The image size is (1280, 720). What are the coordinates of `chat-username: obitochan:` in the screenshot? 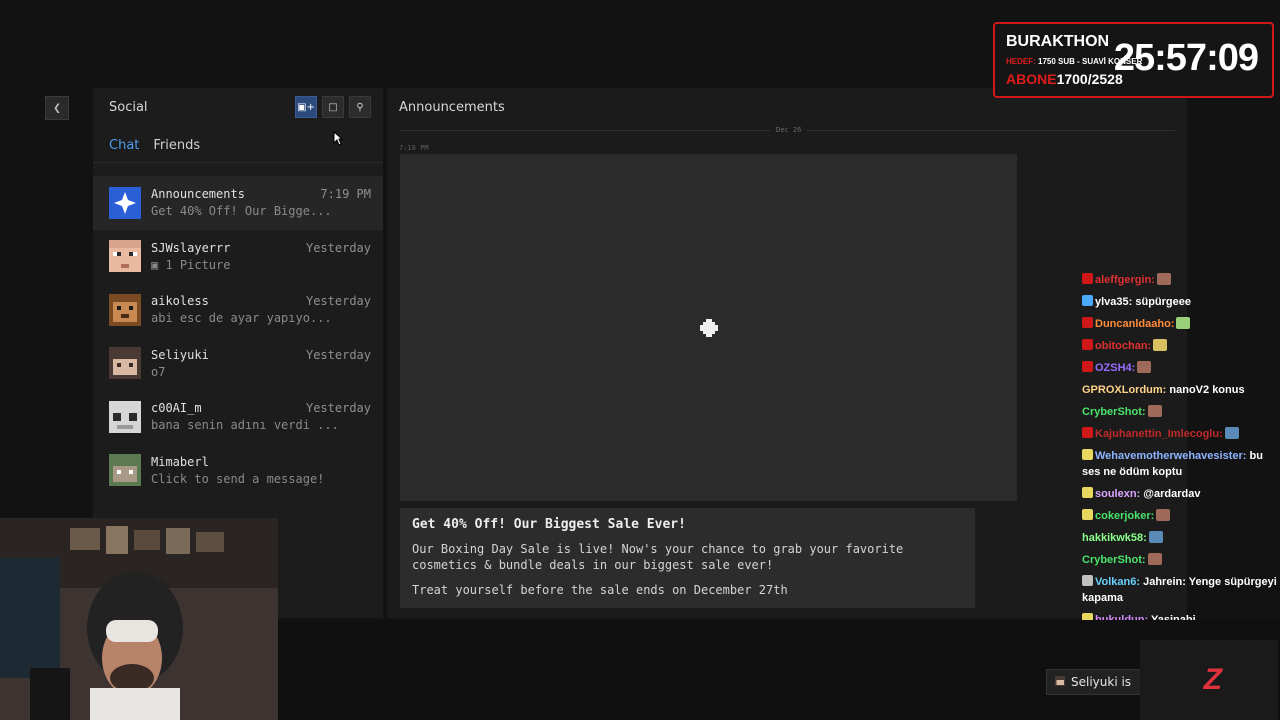 It's located at (1123, 346).